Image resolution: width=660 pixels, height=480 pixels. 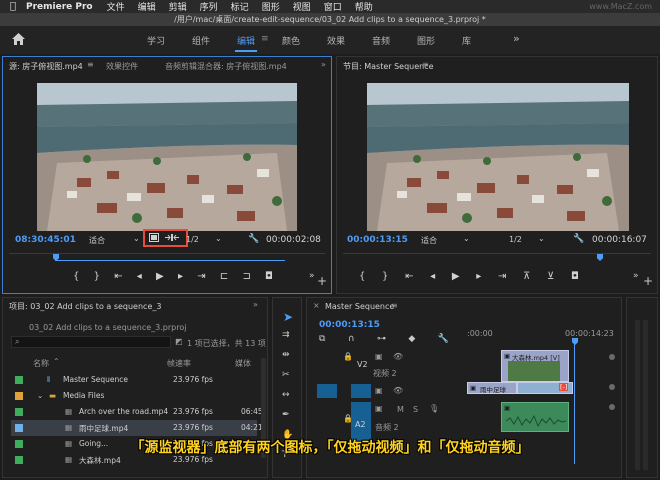 What do you see at coordinates (316, 305) in the screenshot?
I see `close-tab-icon: ×` at bounding box center [316, 305].